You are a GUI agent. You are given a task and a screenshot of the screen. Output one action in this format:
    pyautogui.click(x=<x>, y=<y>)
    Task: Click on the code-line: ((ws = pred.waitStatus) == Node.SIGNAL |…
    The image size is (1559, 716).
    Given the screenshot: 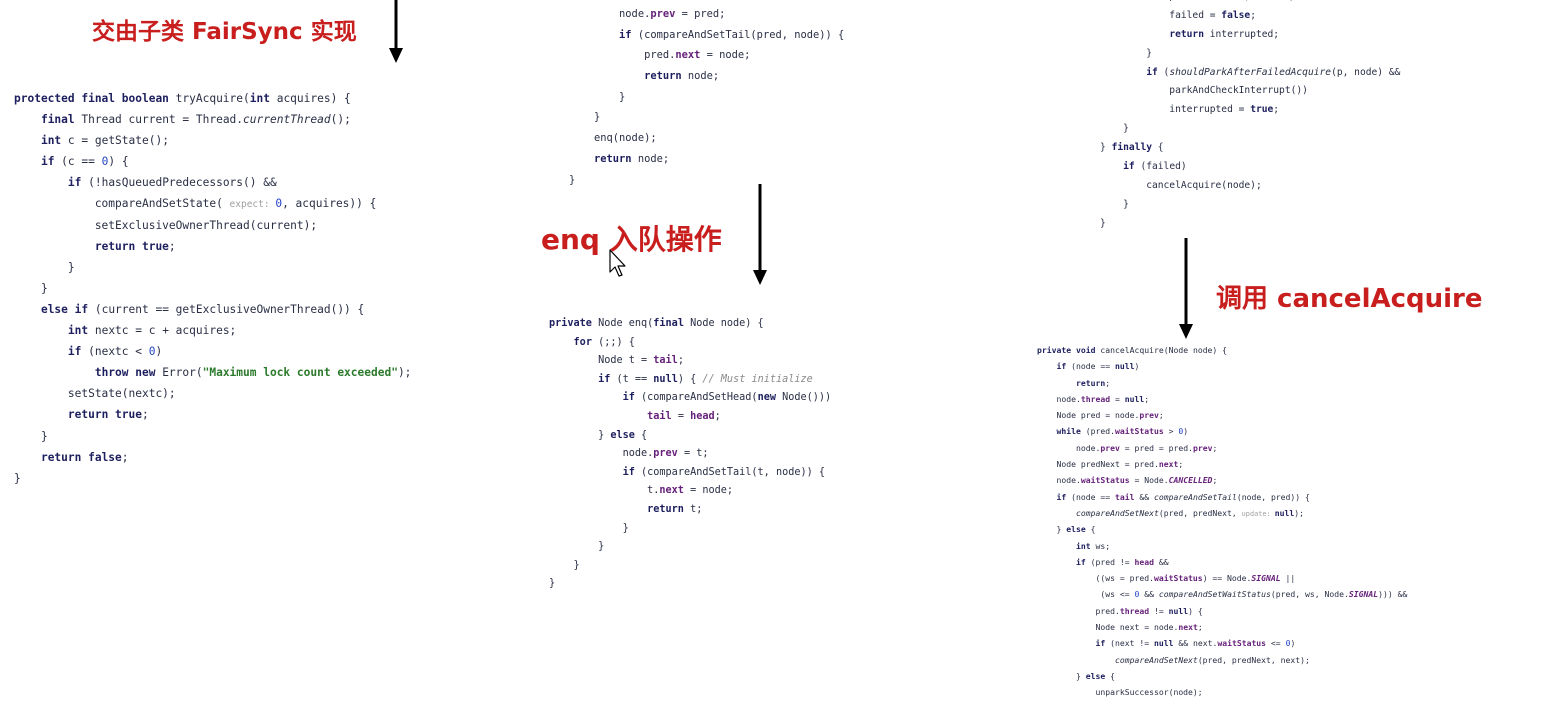 What is the action you would take?
    pyautogui.click(x=1222, y=578)
    